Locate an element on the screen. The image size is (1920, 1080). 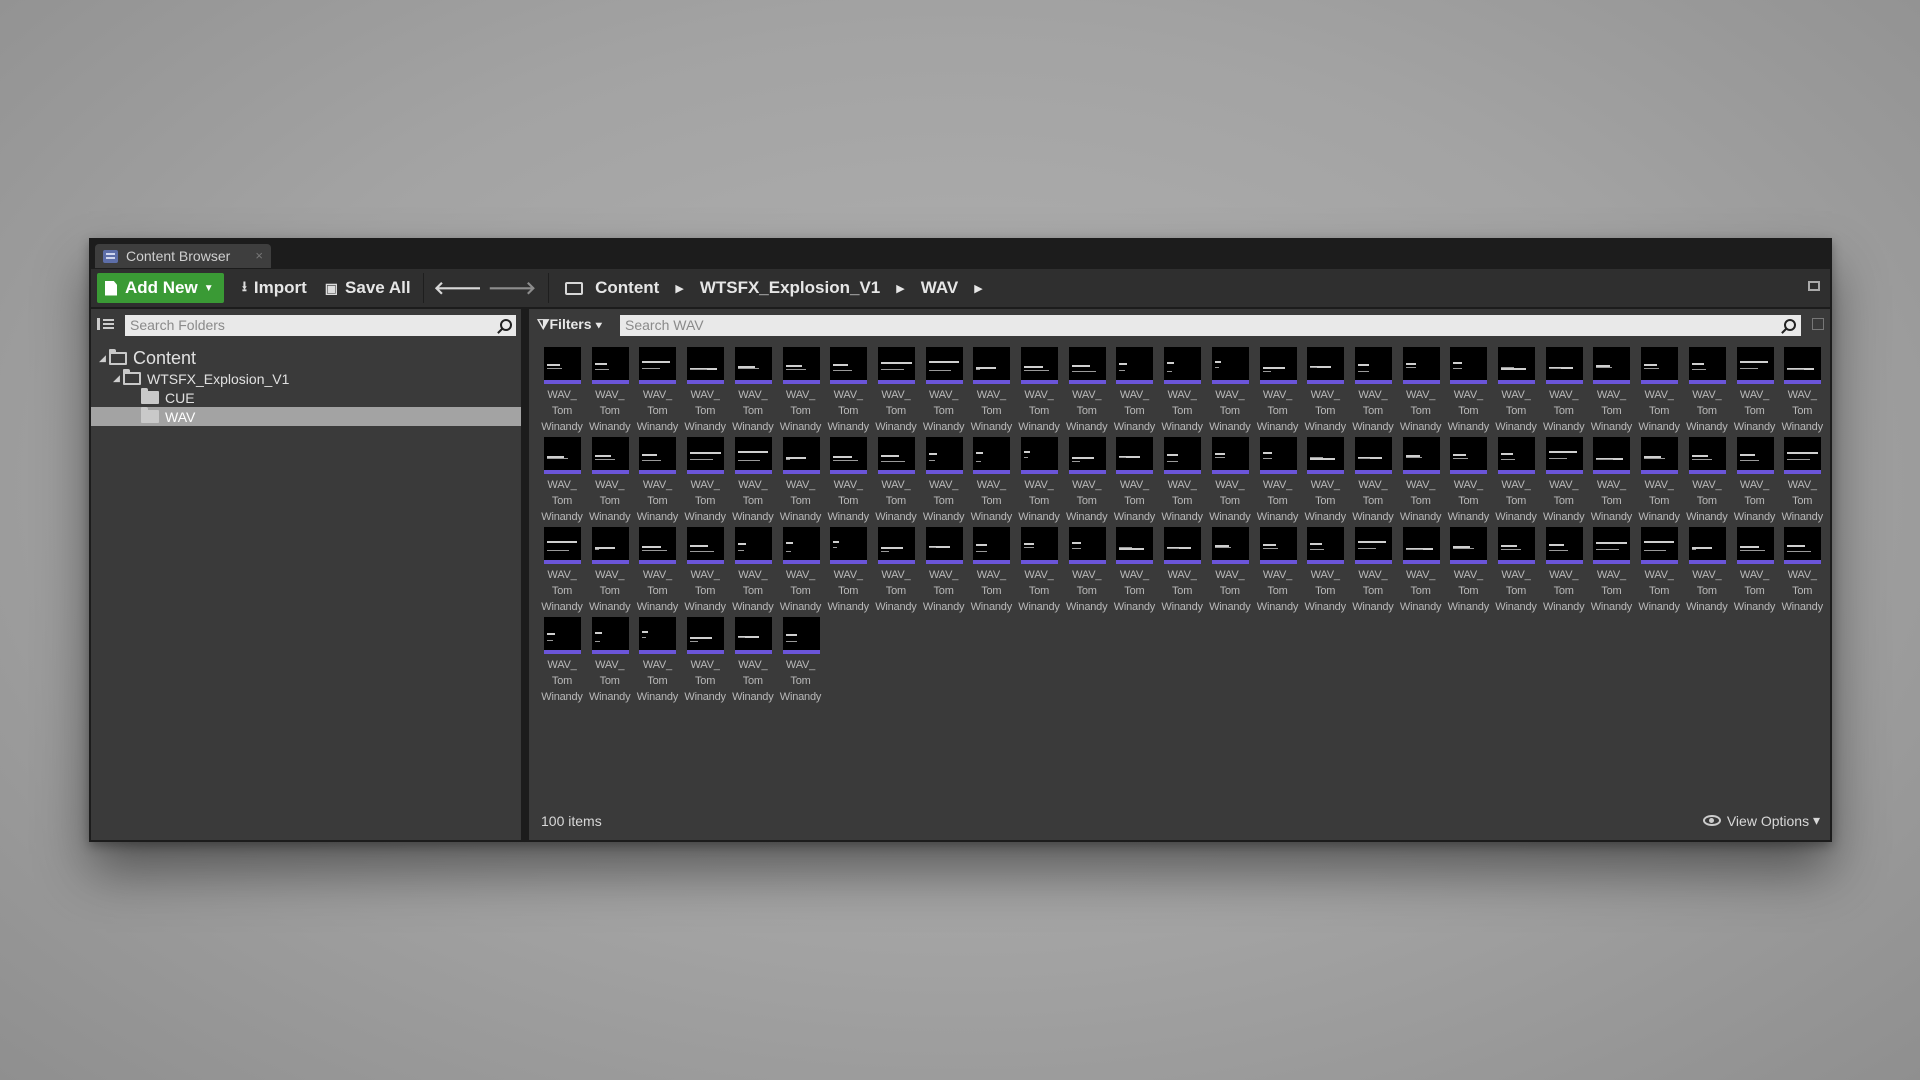
search-icon is located at coordinates (506, 325).